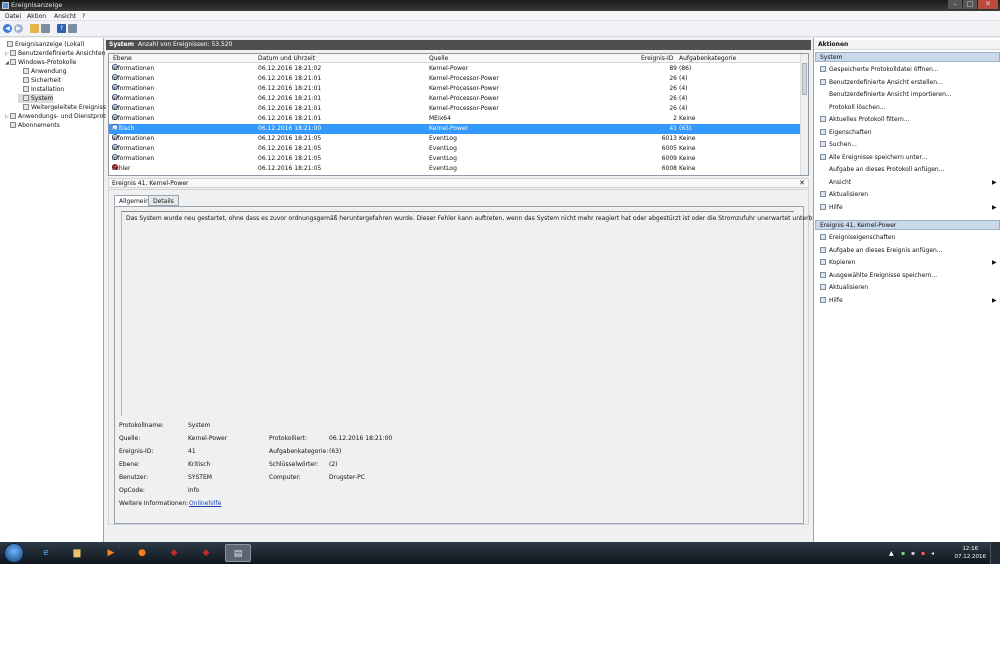  Describe the element at coordinates (908, 182) in the screenshot. I see `action-items1-9: Ansicht ▶` at that location.